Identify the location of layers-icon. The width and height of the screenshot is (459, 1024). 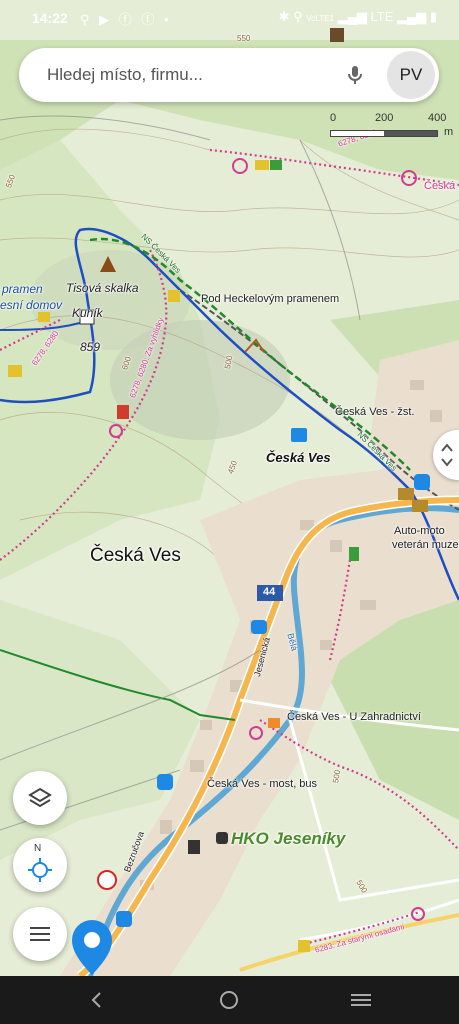
(40, 797).